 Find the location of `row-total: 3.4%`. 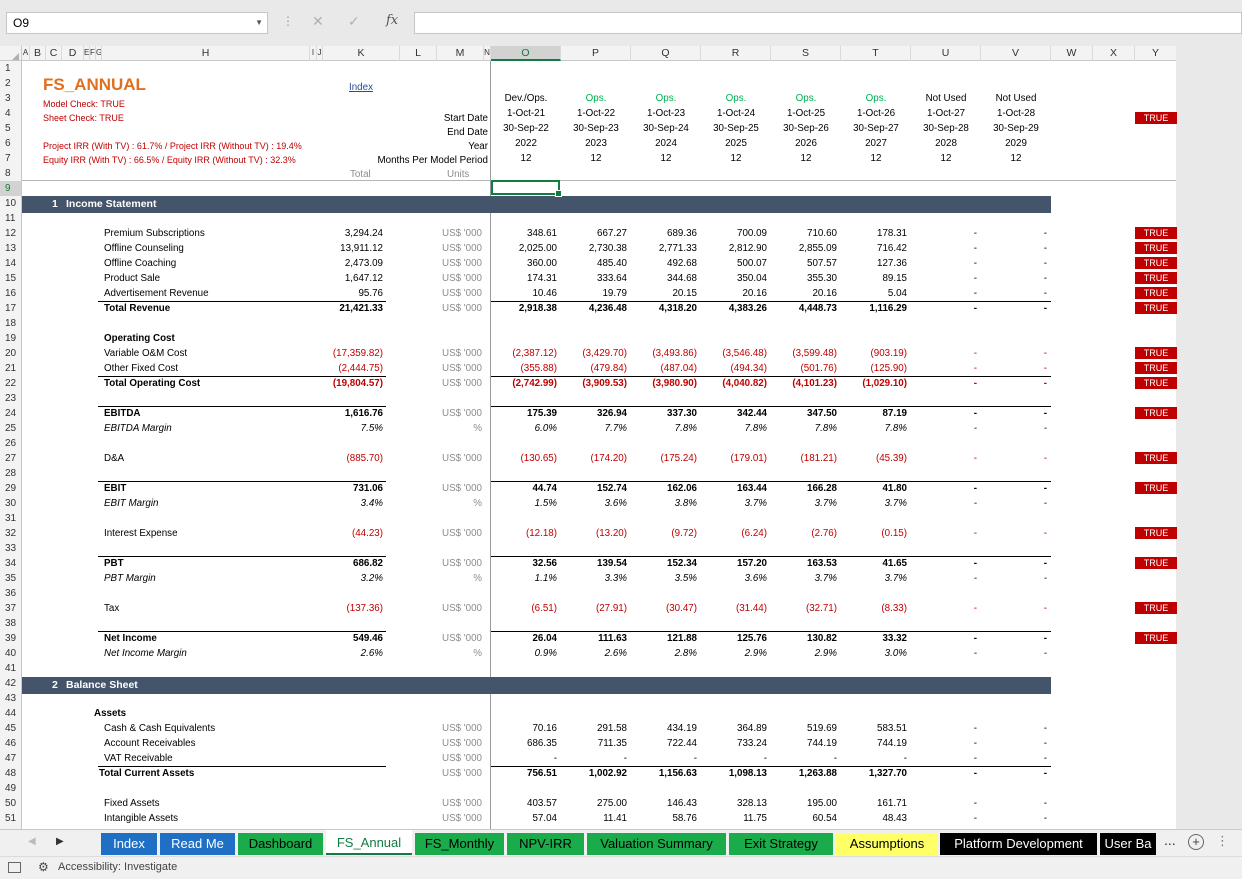

row-total: 3.4% is located at coordinates (371, 503).